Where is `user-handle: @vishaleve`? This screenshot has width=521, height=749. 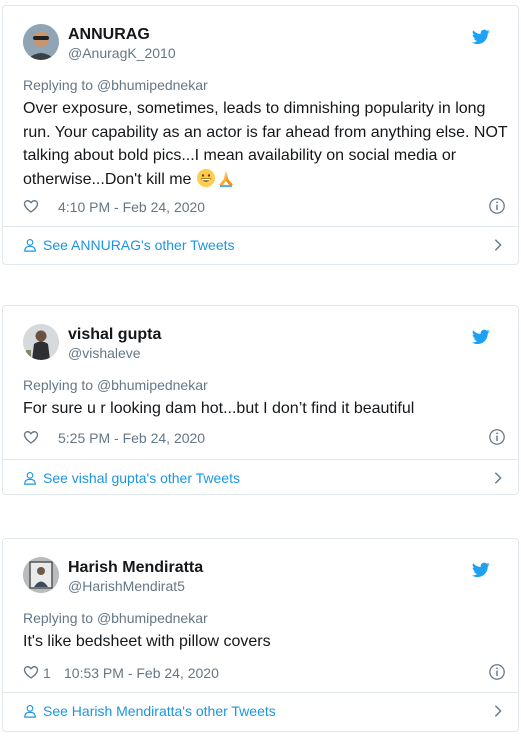 user-handle: @vishaleve is located at coordinates (104, 353).